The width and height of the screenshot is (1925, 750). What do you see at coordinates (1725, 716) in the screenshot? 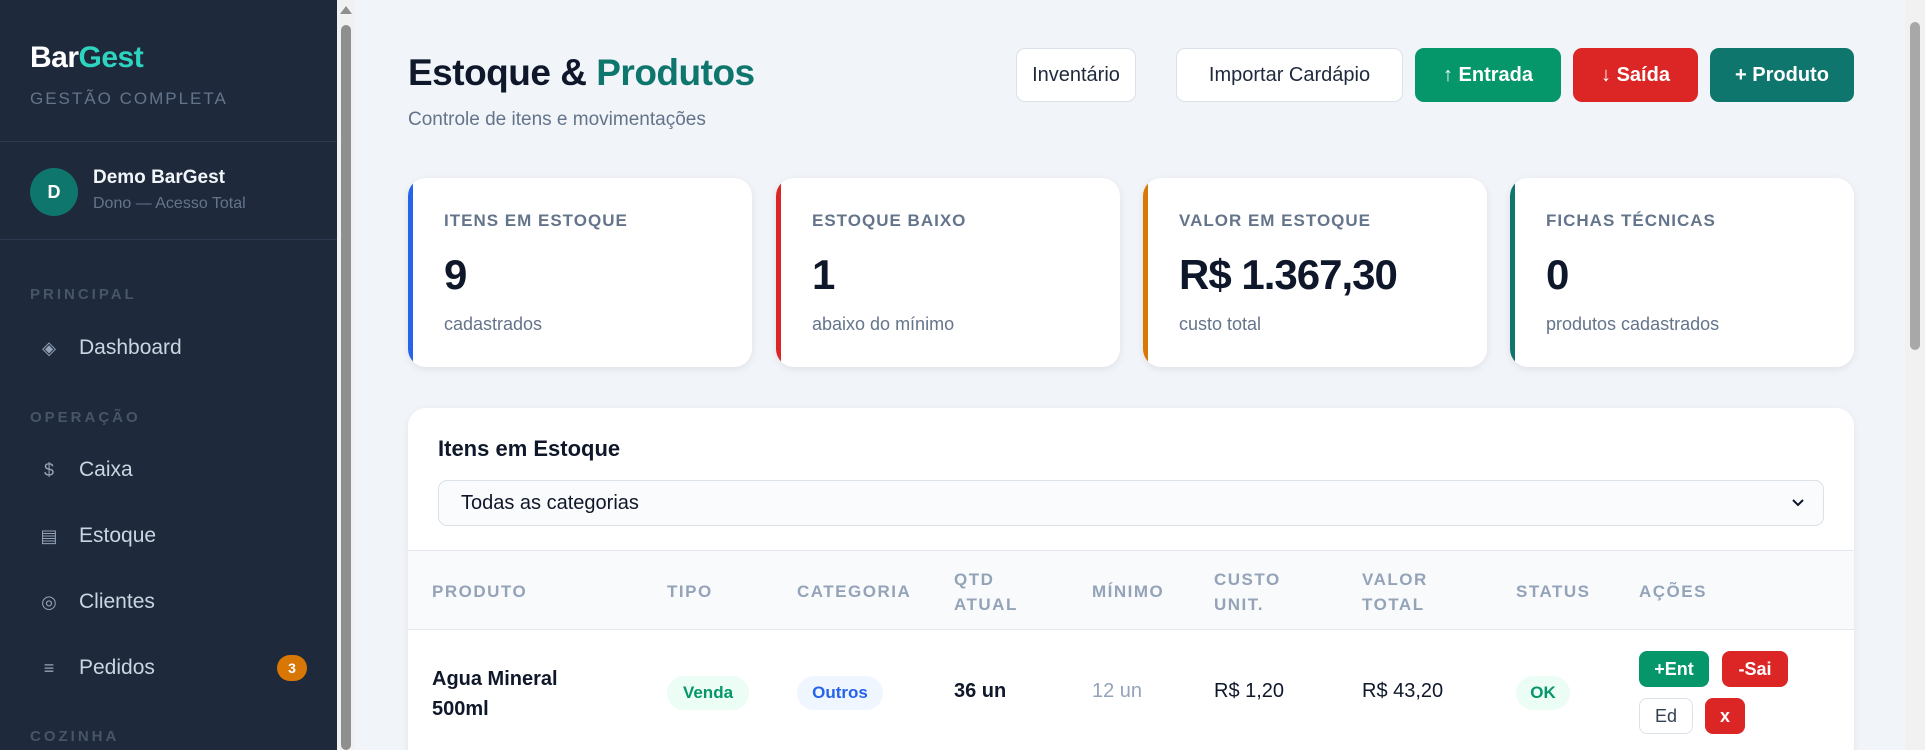
I see `delete-row-button: x` at bounding box center [1725, 716].